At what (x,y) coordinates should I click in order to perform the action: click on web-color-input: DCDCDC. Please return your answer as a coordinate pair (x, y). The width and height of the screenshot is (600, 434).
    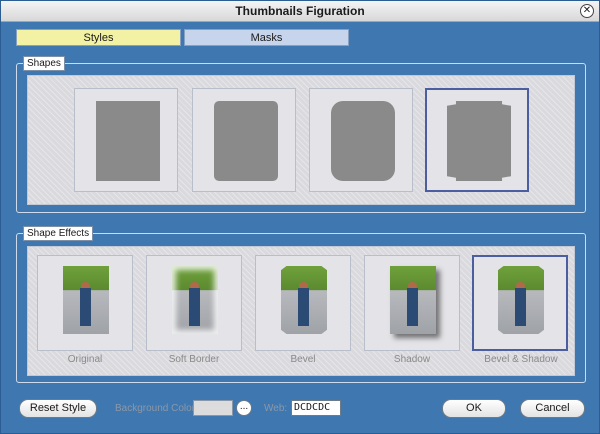
    Looking at the image, I should click on (316, 408).